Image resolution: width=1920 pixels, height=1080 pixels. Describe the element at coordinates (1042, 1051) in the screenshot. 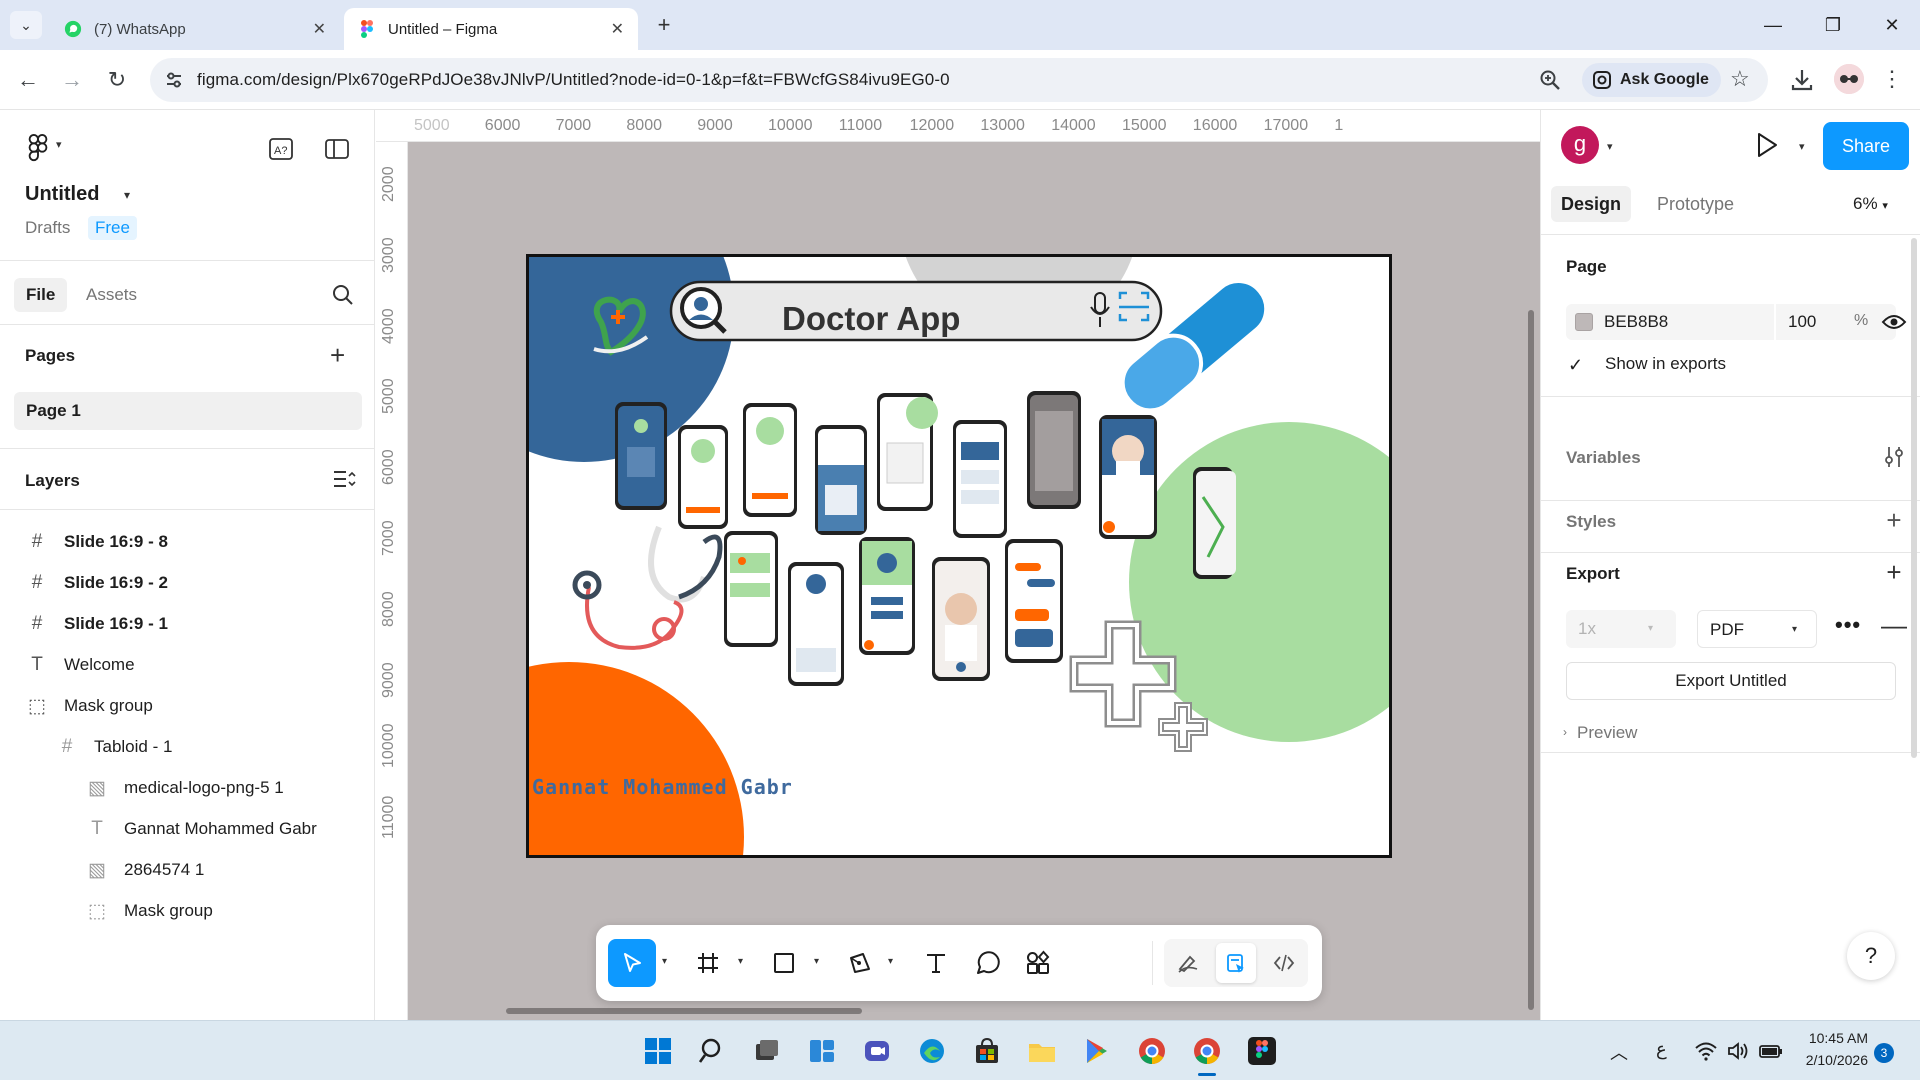

I see `file-explorer-icon` at that location.